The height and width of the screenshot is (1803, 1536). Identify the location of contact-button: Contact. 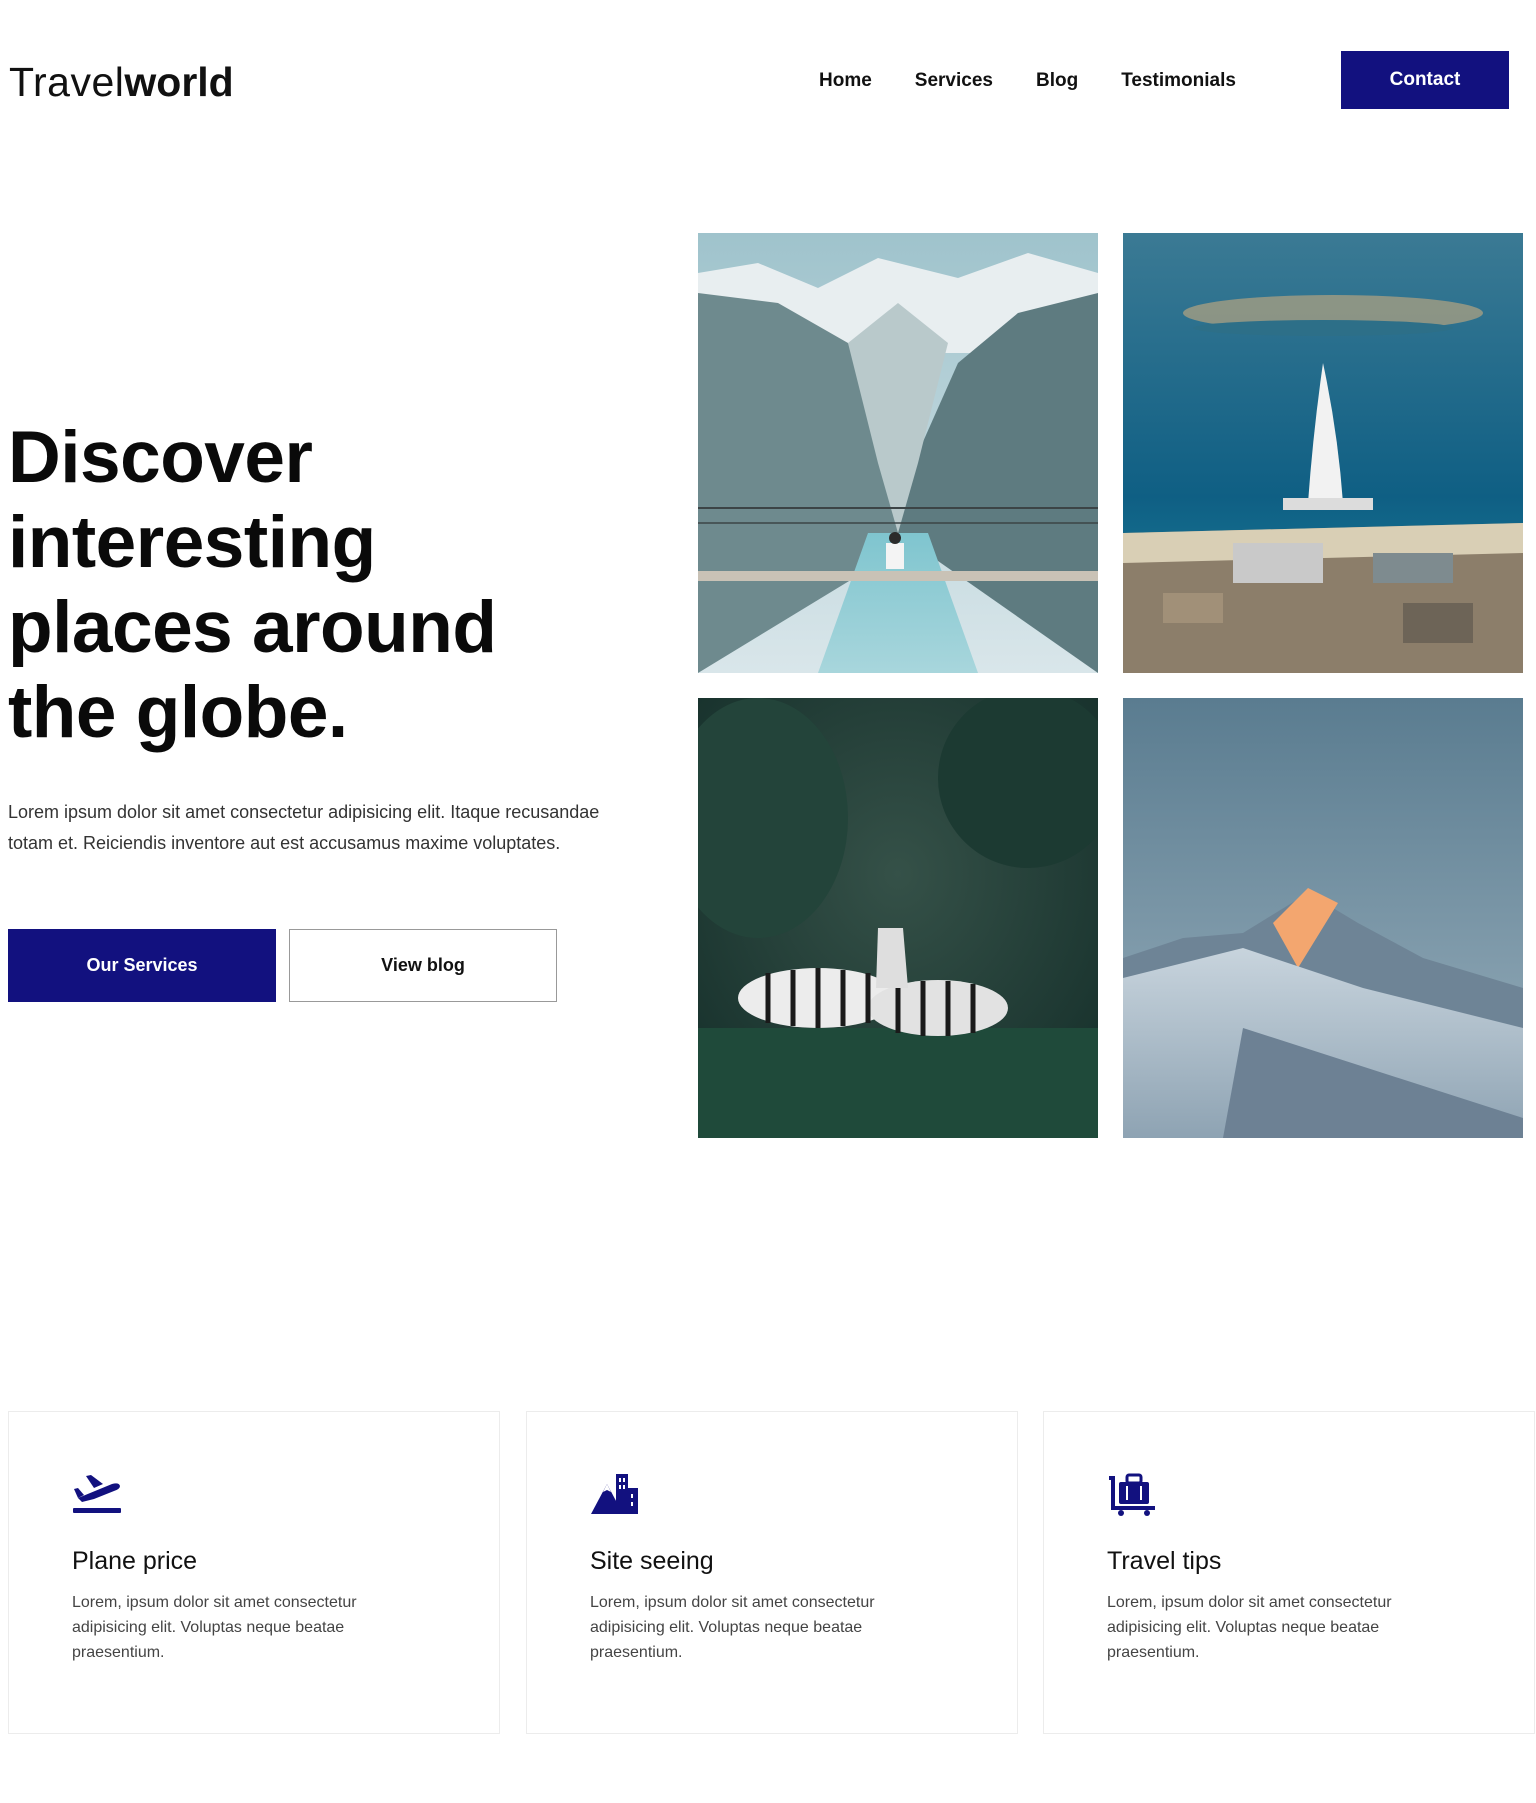
(1425, 80).